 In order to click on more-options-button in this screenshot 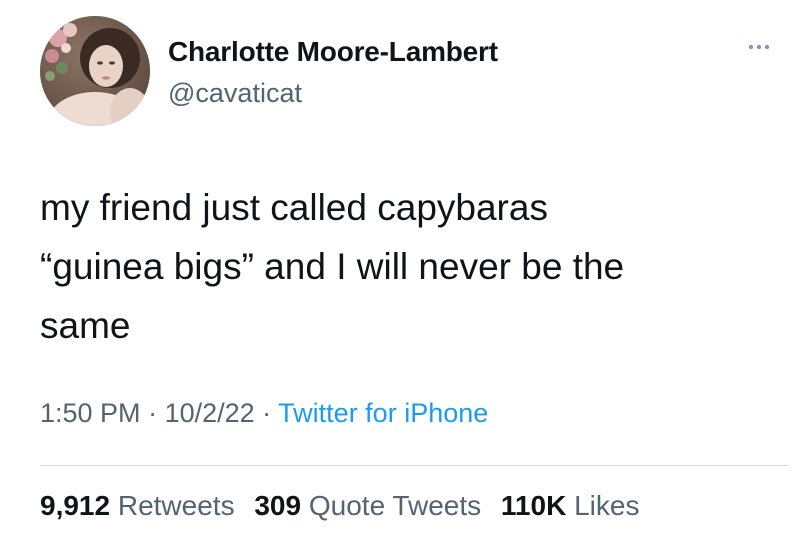, I will do `click(759, 47)`.